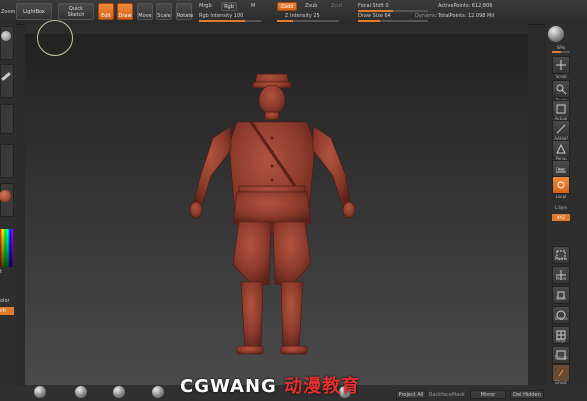  Describe the element at coordinates (5, 196) in the screenshot. I see `material-sphere-icon` at that location.